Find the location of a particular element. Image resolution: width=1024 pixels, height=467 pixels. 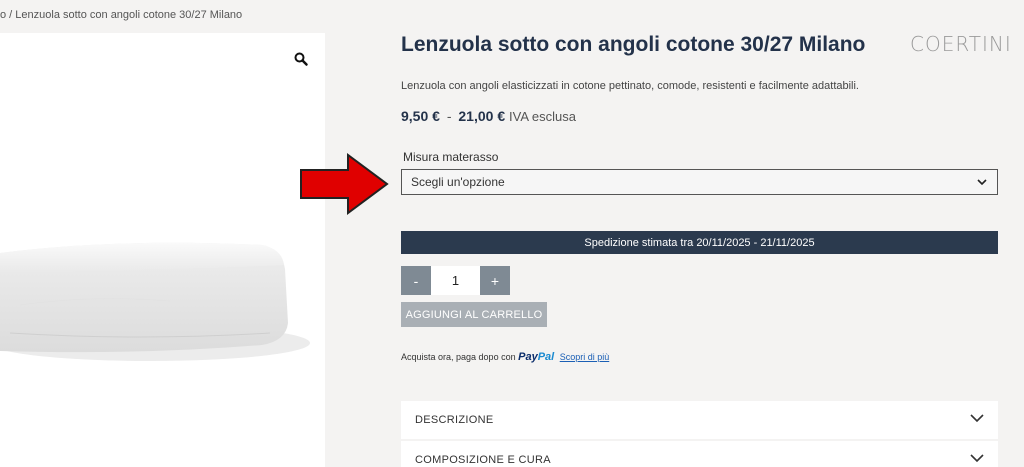

size-select-value: Scegli un'opzione is located at coordinates (458, 182).